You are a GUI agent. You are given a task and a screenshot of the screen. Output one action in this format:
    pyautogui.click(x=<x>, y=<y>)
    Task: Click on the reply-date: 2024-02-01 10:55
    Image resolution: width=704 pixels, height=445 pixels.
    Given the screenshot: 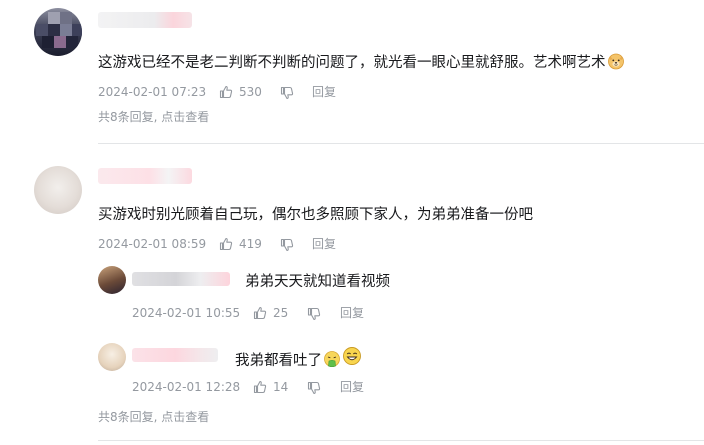 What is the action you would take?
    pyautogui.click(x=186, y=313)
    